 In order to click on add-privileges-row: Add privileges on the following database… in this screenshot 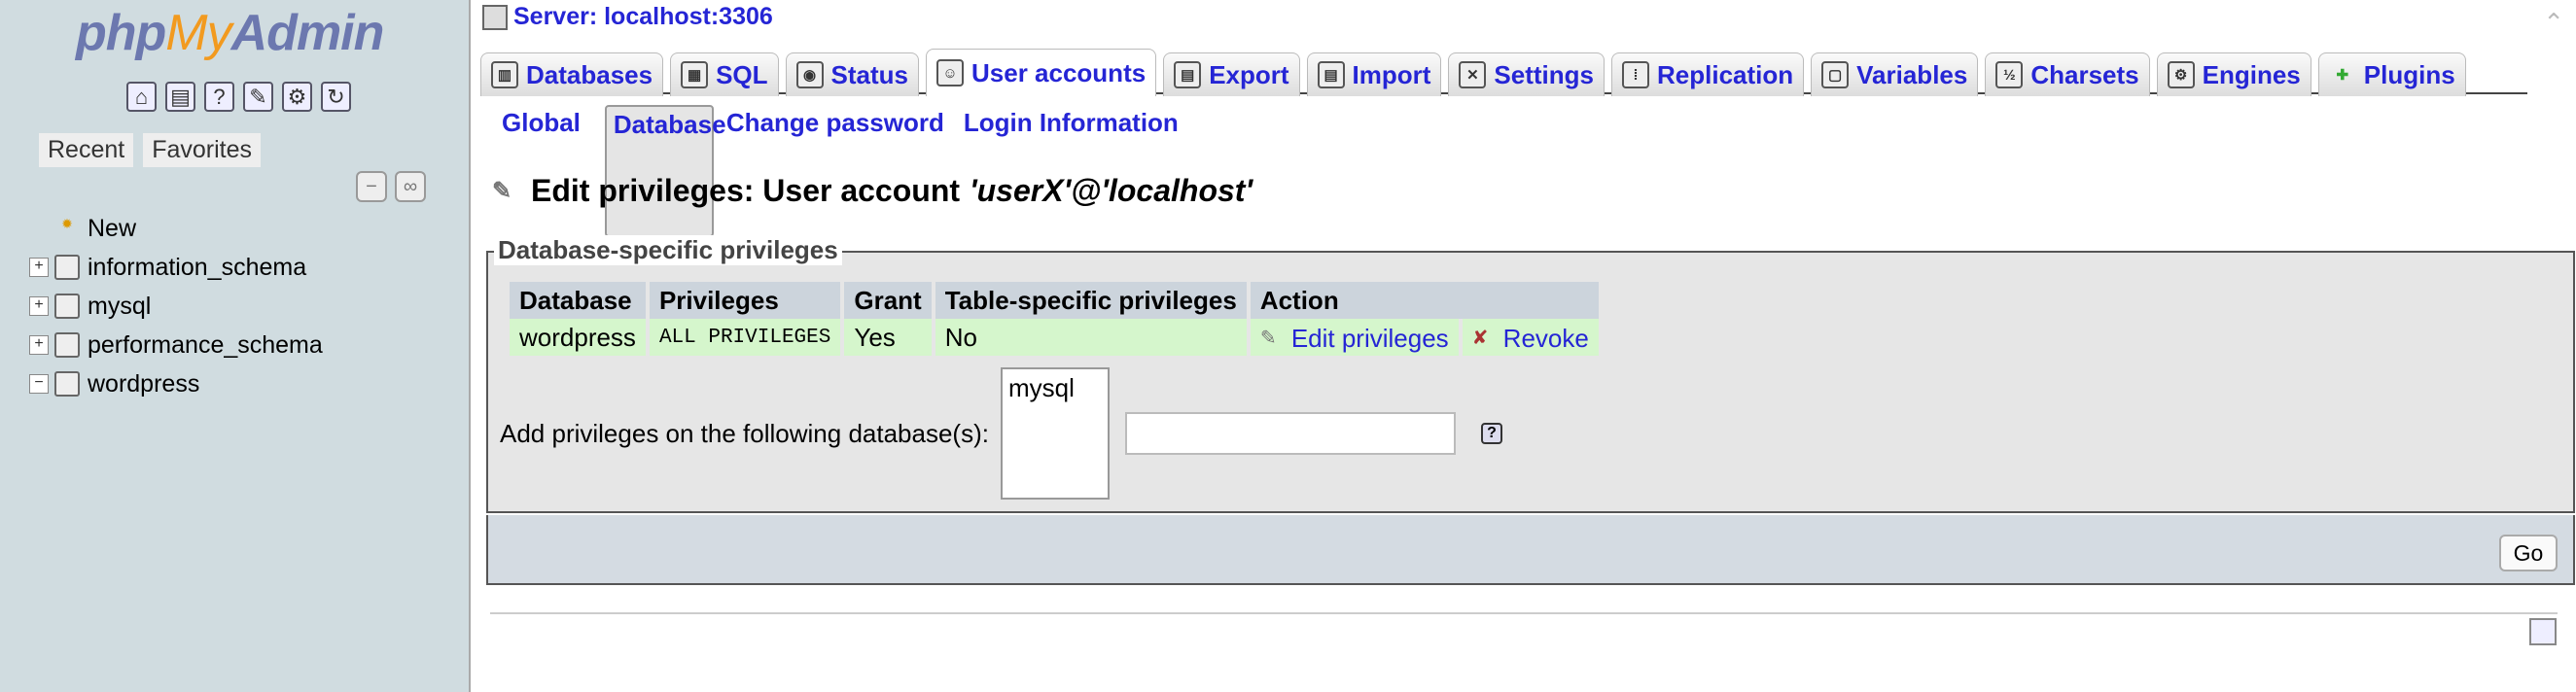, I will do `click(1001, 434)`.